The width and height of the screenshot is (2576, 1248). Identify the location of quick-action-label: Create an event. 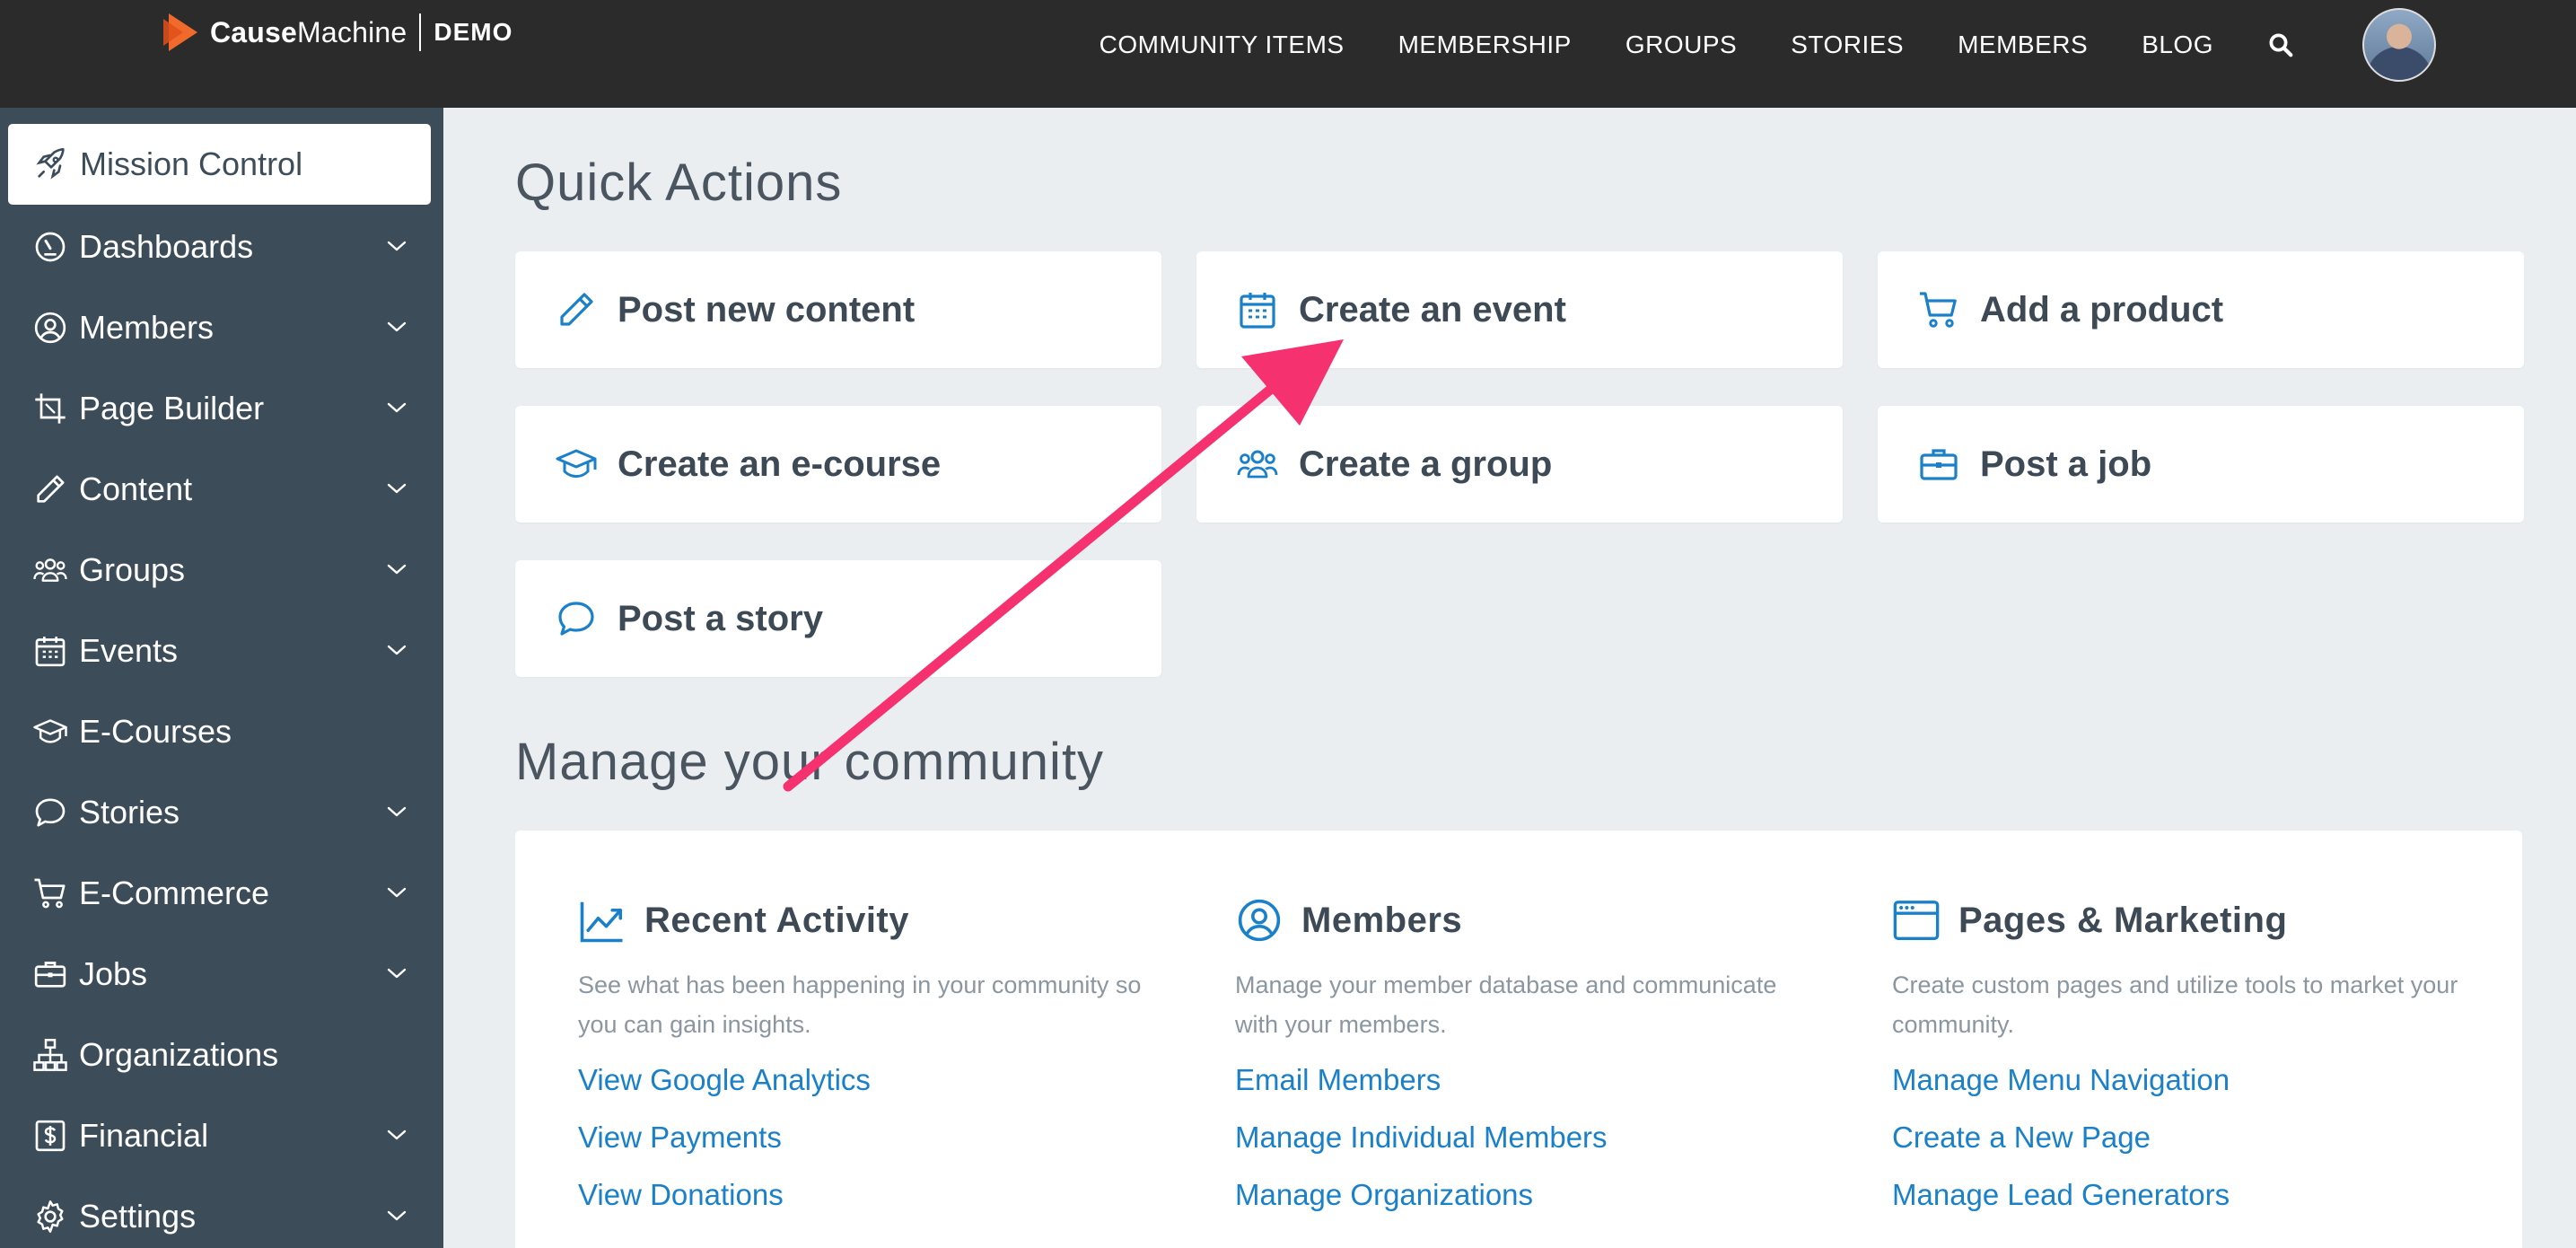
(1432, 309).